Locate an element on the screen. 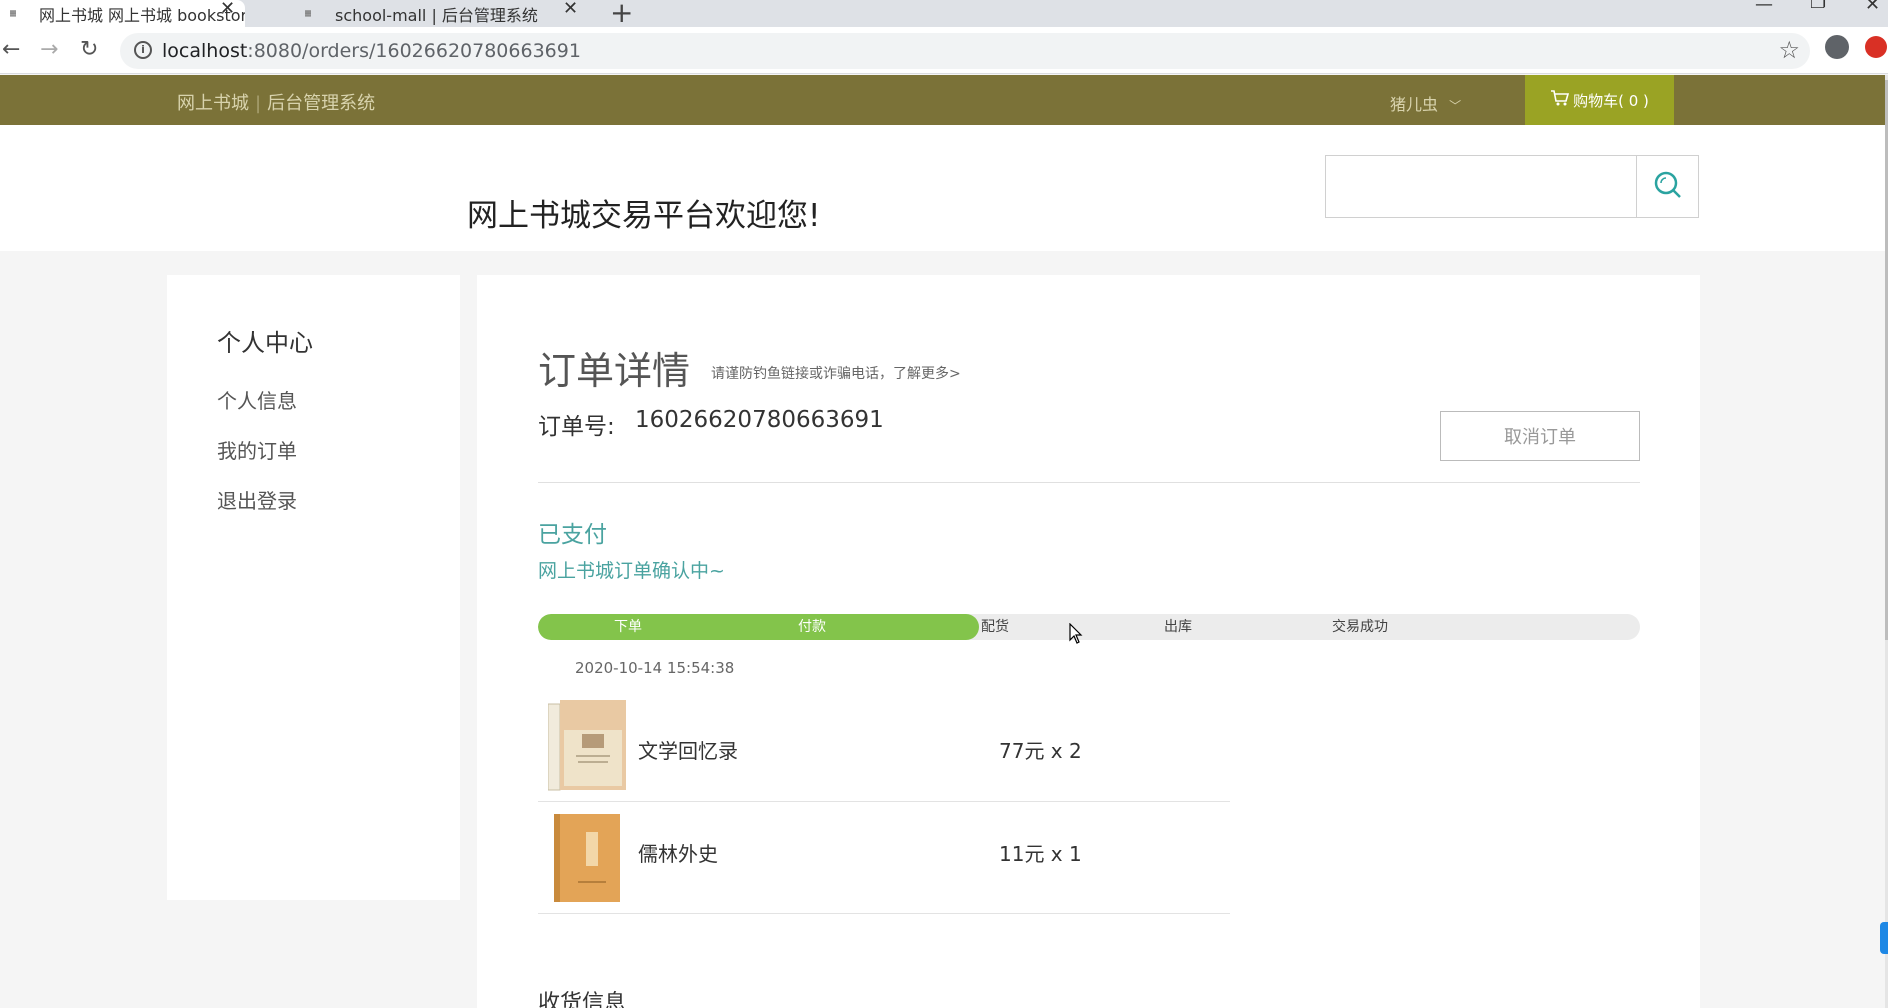 This screenshot has height=1008, width=1888. order-item: 儒林外史 11元 x 1 is located at coordinates (884, 858).